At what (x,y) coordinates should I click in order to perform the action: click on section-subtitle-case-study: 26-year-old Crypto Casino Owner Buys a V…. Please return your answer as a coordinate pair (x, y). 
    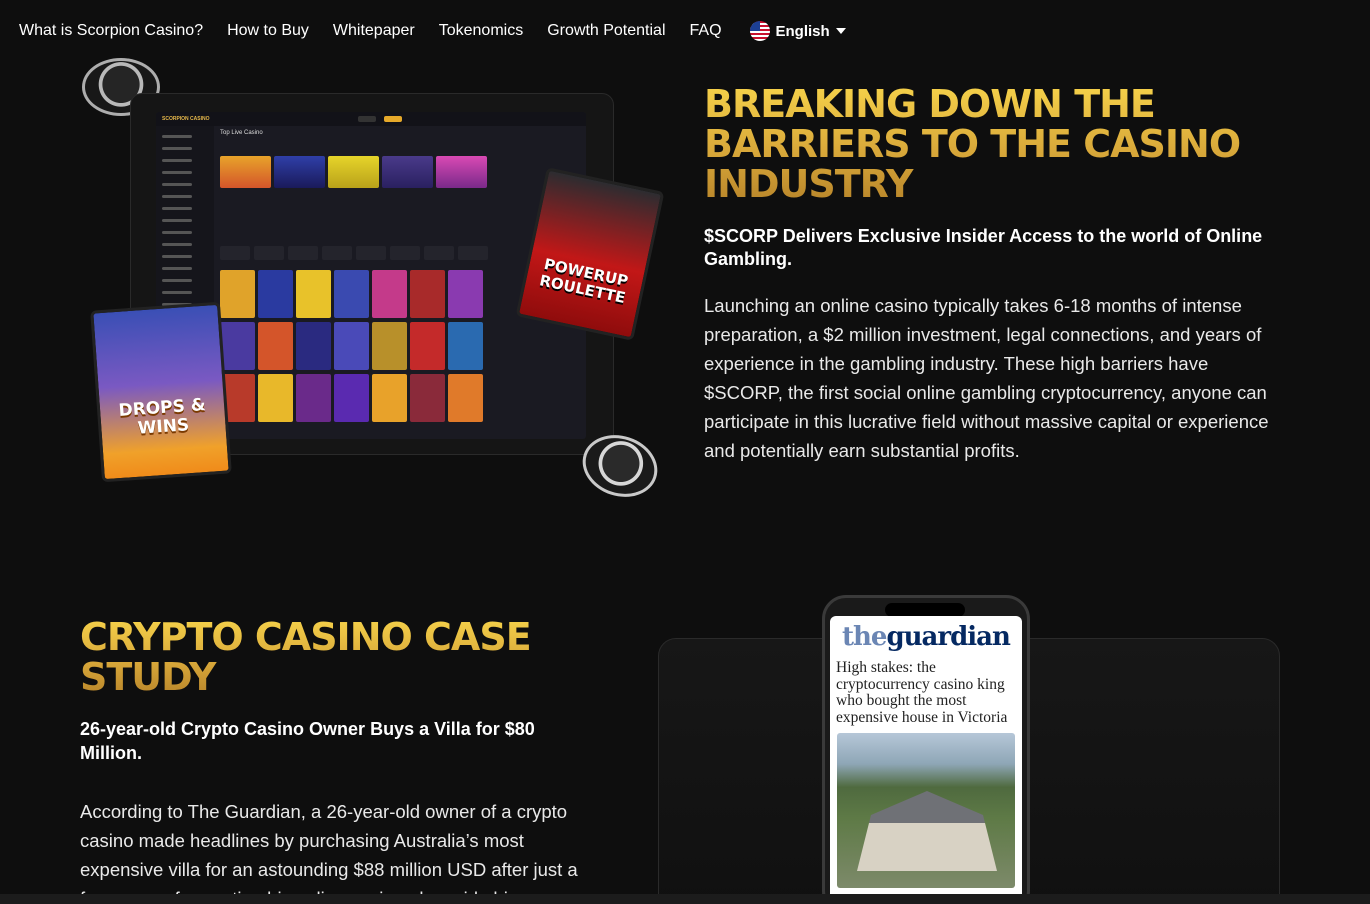
    Looking at the image, I should click on (307, 741).